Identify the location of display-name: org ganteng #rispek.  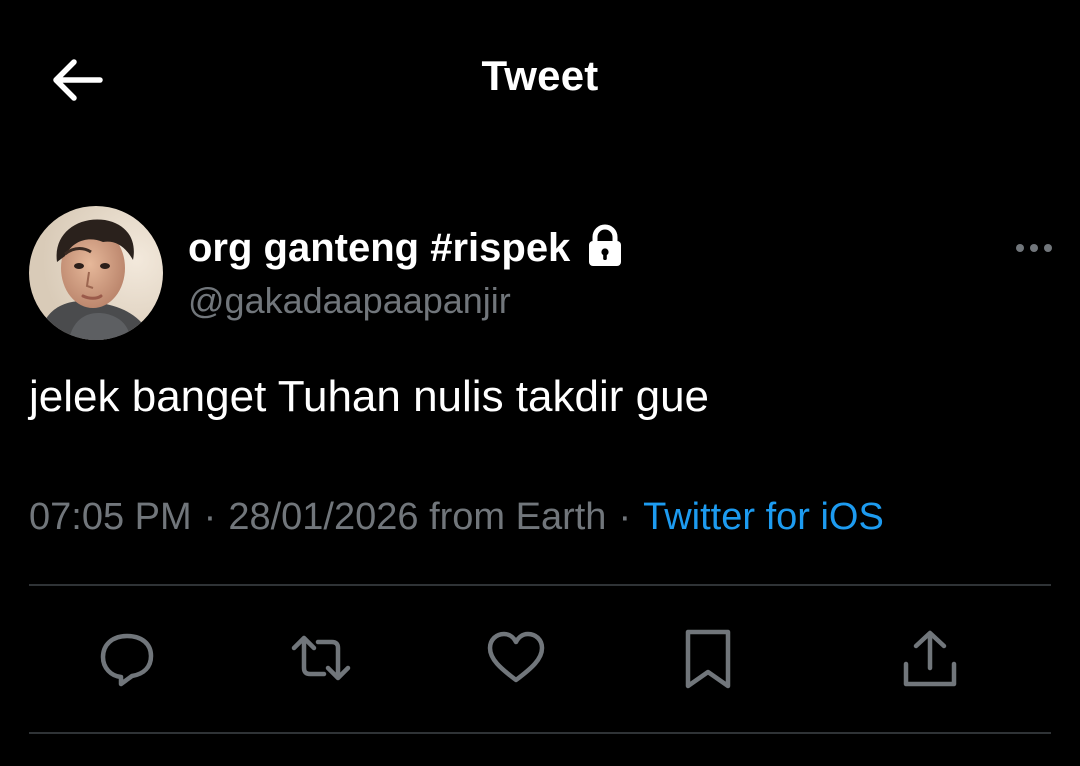
(379, 248).